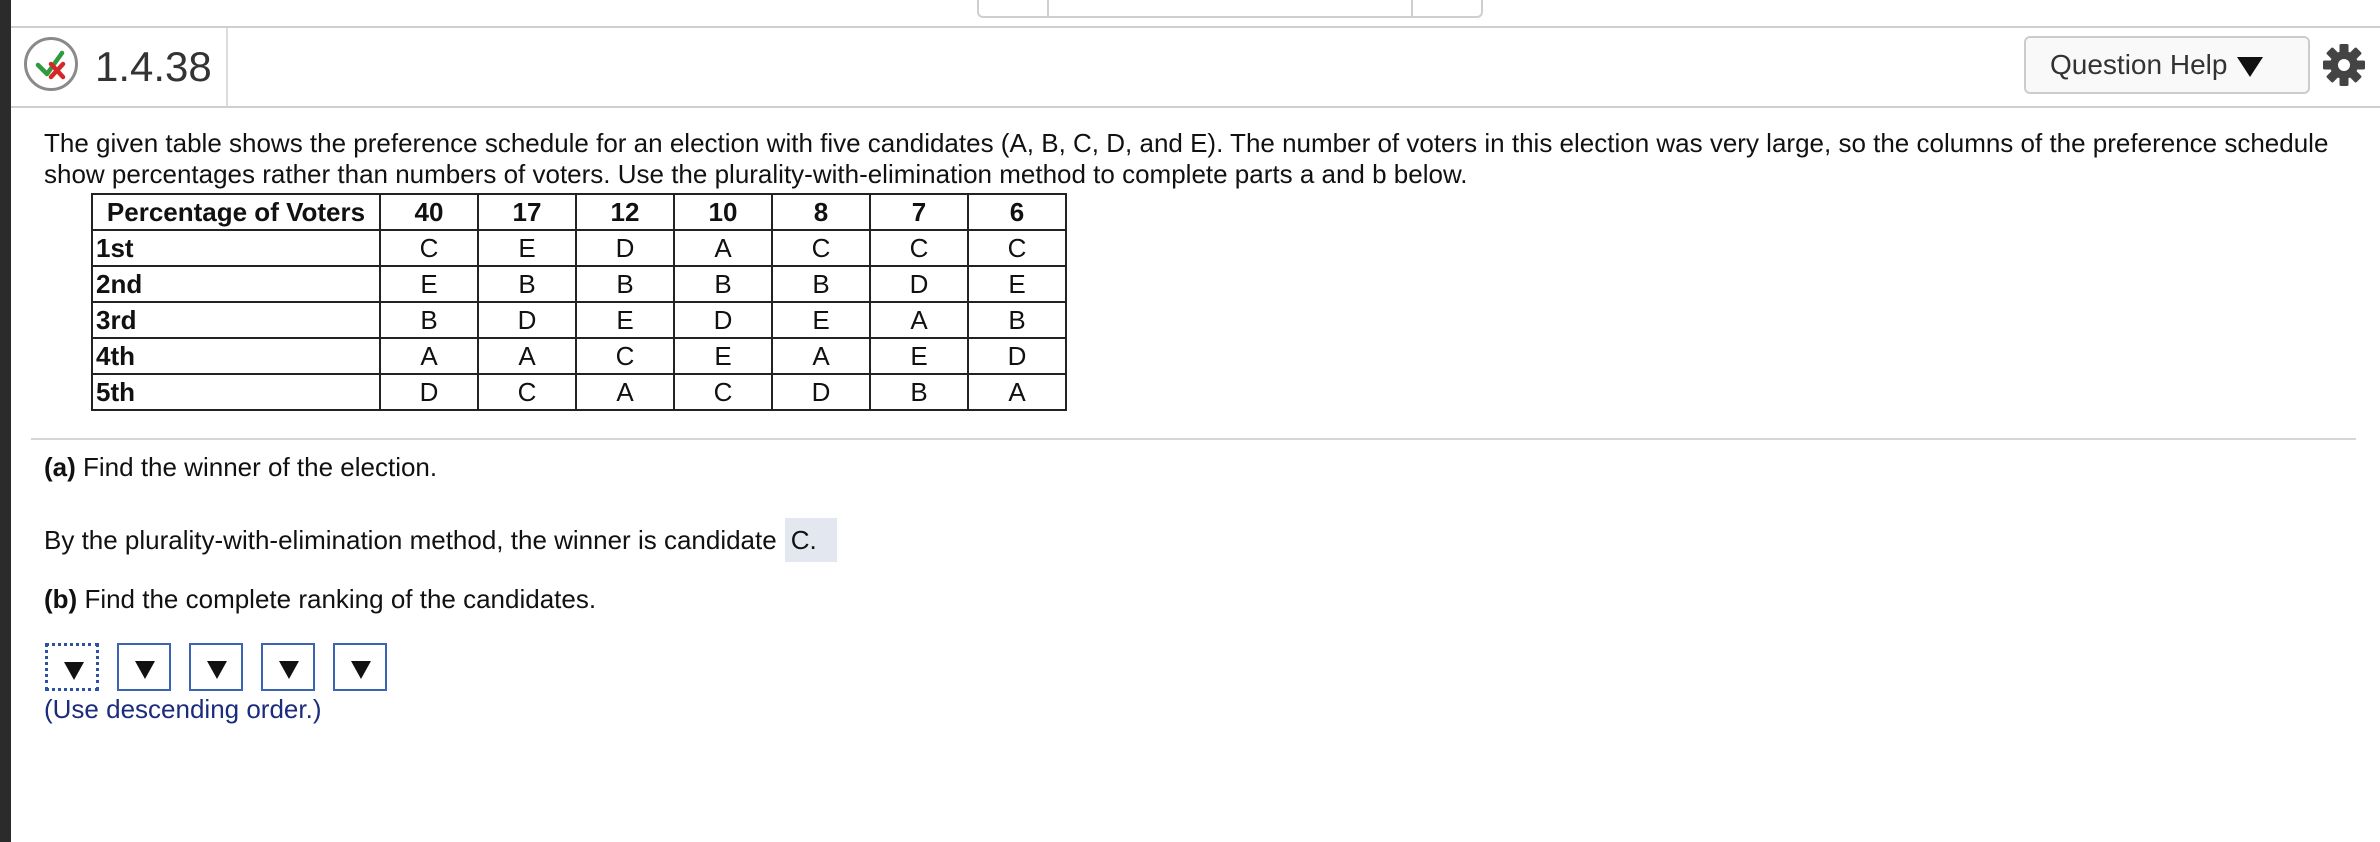 This screenshot has height=842, width=2380. Describe the element at coordinates (236, 212) in the screenshot. I see `column-header-percentage: Percentage of Voters` at that location.